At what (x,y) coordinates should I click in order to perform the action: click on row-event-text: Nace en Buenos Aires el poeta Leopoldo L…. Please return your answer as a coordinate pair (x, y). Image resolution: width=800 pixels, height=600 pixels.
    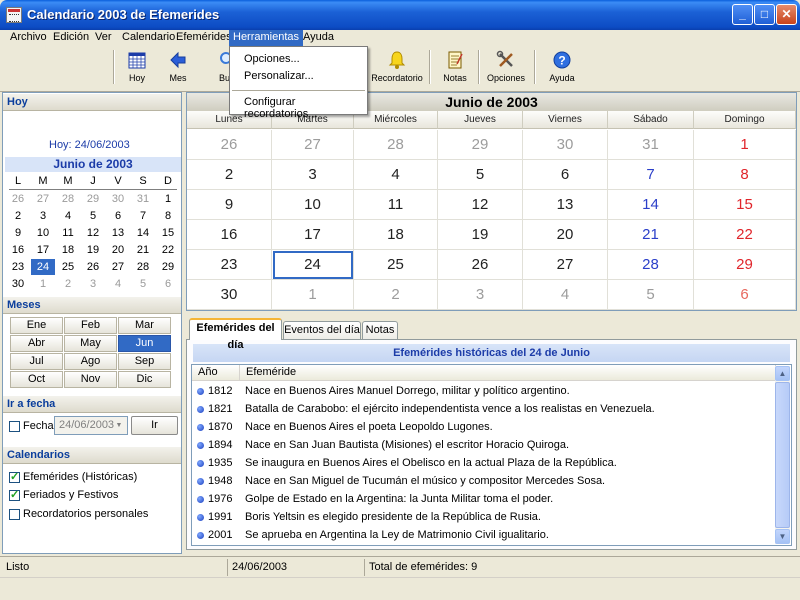
    Looking at the image, I should click on (369, 427).